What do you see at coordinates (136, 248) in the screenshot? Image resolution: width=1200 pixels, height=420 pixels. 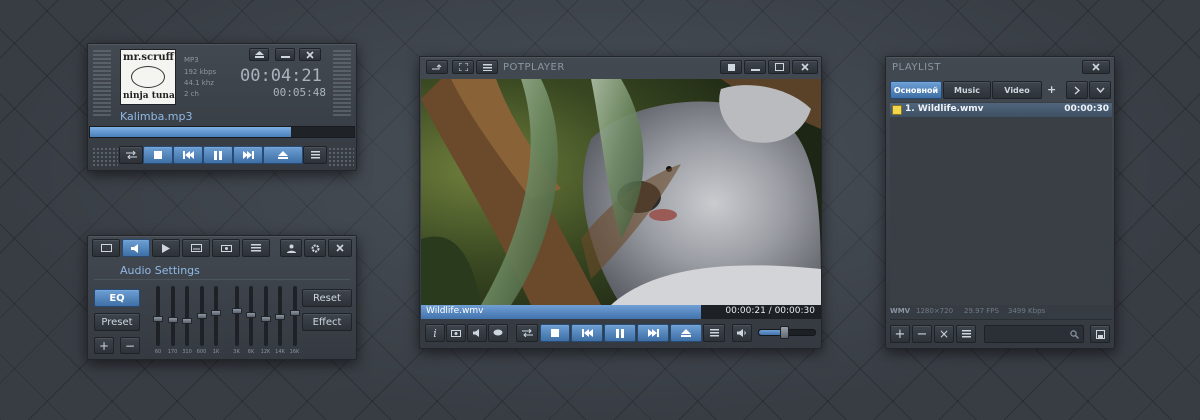 I see `audio-tab-button` at bounding box center [136, 248].